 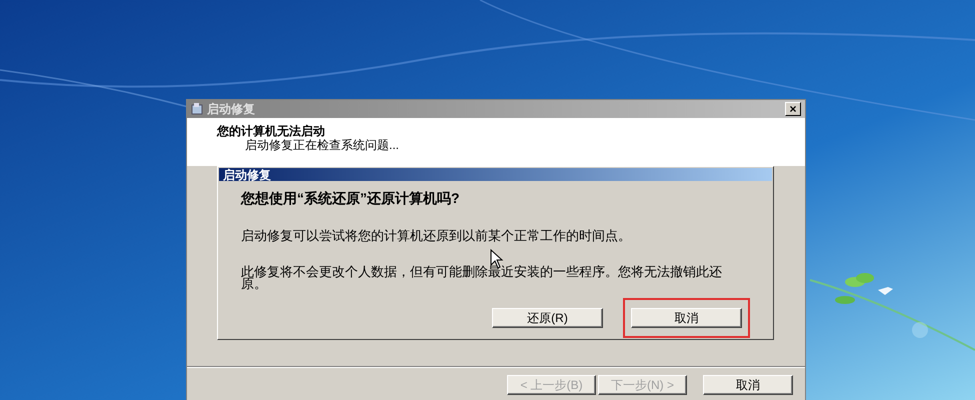 I want to click on dialog-message: 启动修复可以尝试将您的计算机还原到以前某个正常工作的时间点。, so click(x=436, y=236).